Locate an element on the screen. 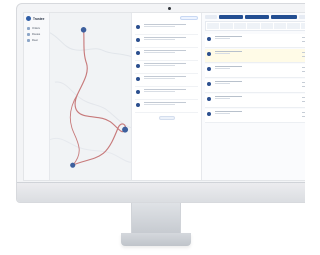  sidebar-item-routes: Routes is located at coordinates (36, 34).